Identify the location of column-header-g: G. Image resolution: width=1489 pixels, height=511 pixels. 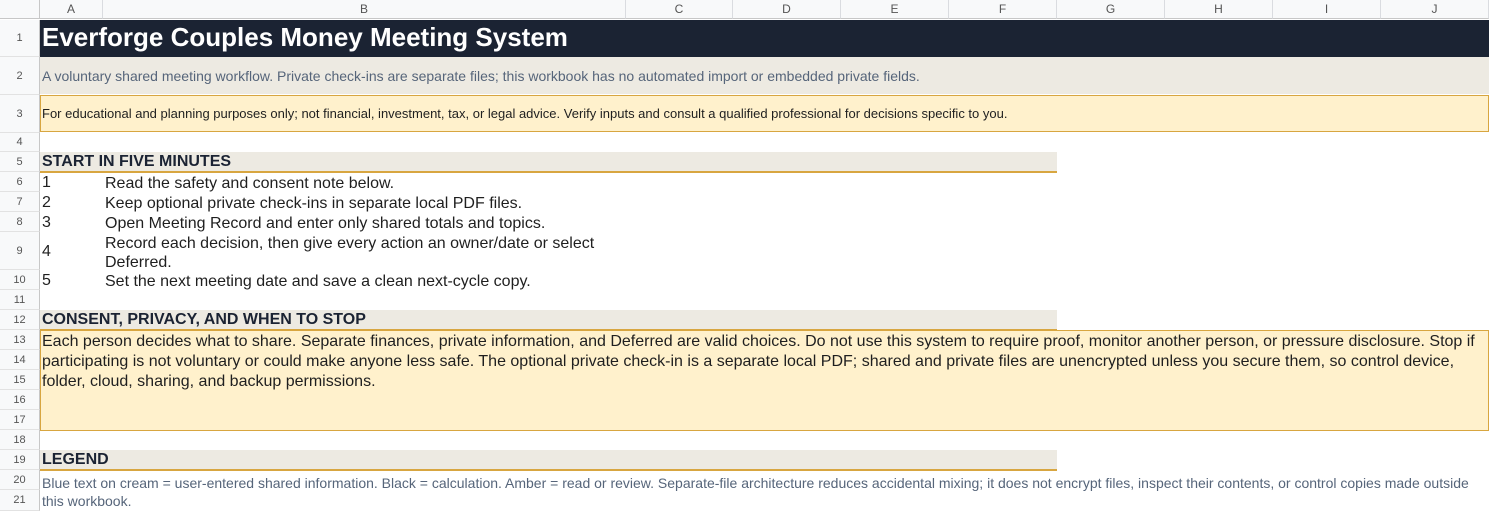
(1111, 9).